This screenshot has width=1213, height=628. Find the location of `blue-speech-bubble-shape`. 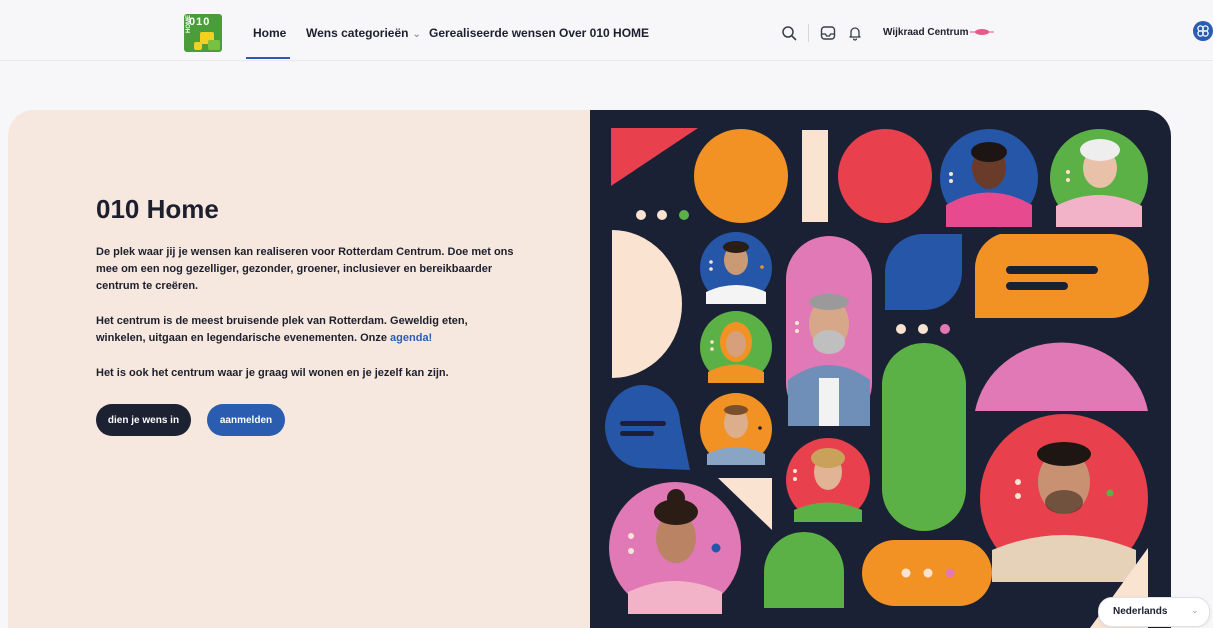

blue-speech-bubble-shape is located at coordinates (647, 427).